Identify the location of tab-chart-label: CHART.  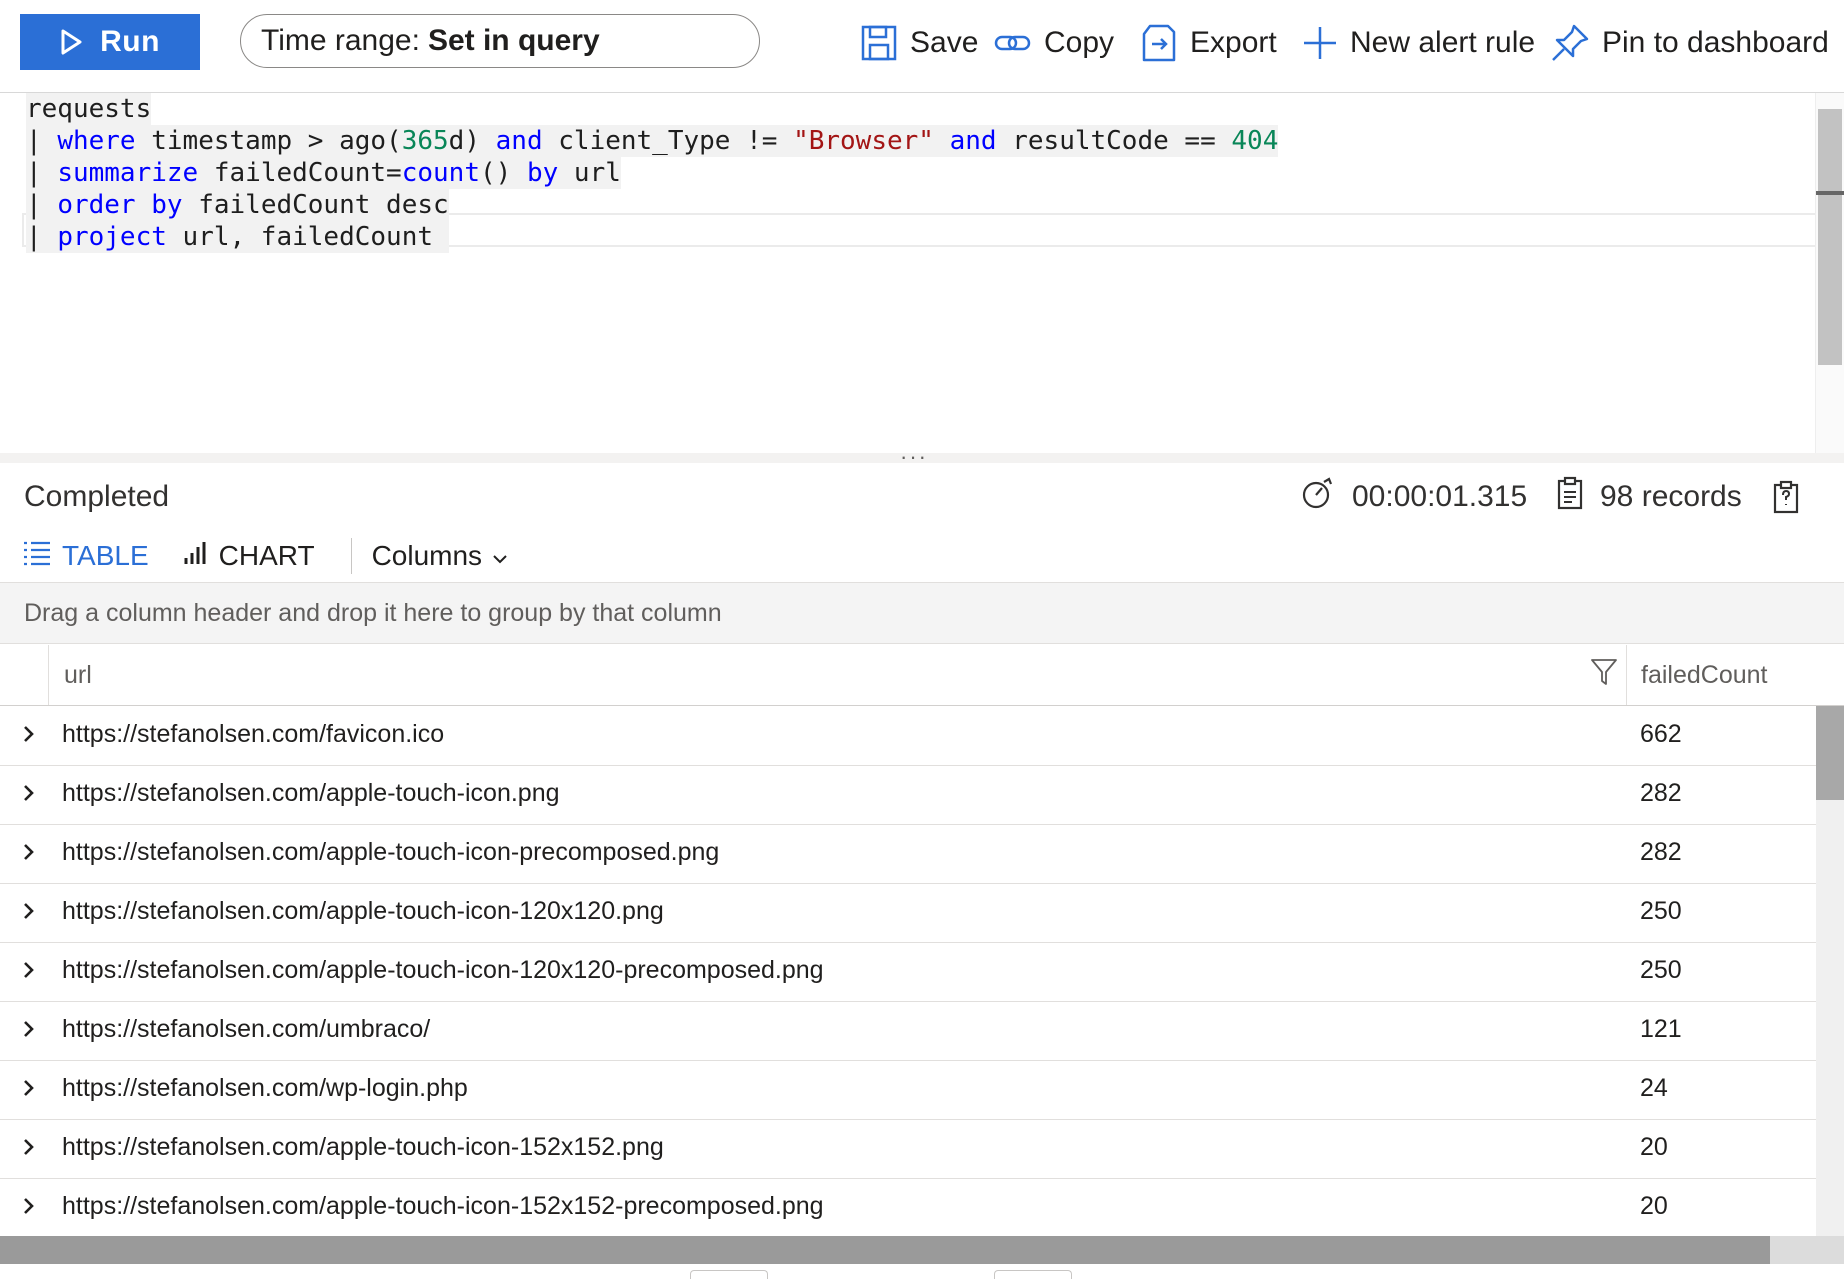
(266, 555).